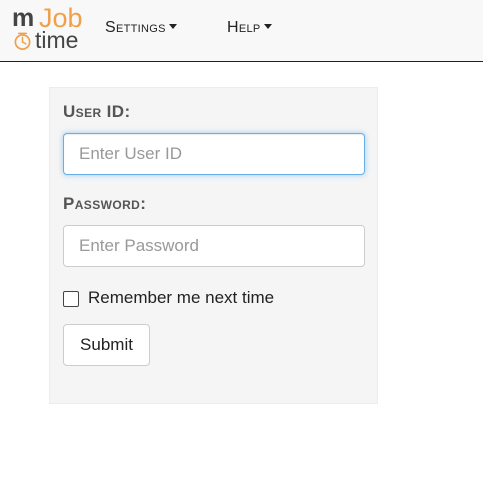 The height and width of the screenshot is (479, 483). Describe the element at coordinates (135, 27) in the screenshot. I see `settings-menu-label: Settings` at that location.